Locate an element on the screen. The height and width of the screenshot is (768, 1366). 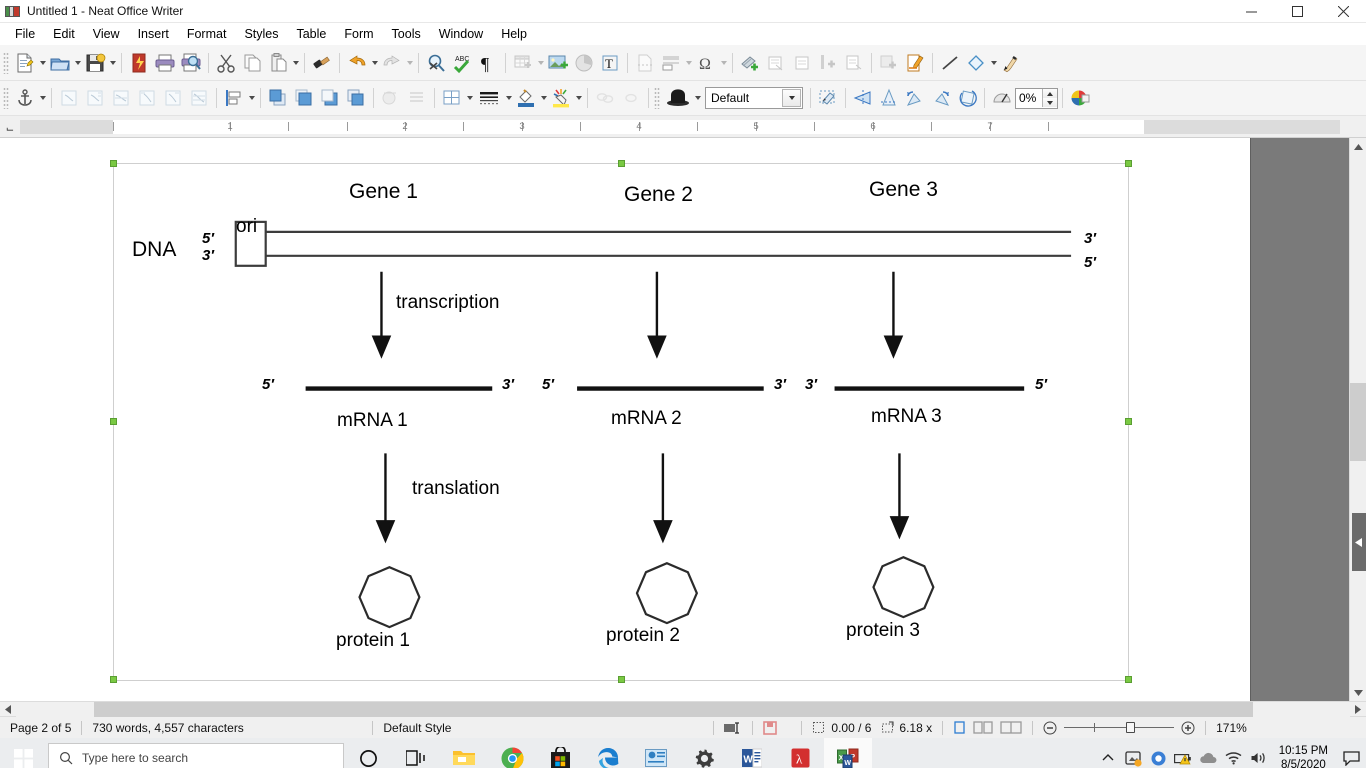
scroll-left-icon is located at coordinates (8, 709).